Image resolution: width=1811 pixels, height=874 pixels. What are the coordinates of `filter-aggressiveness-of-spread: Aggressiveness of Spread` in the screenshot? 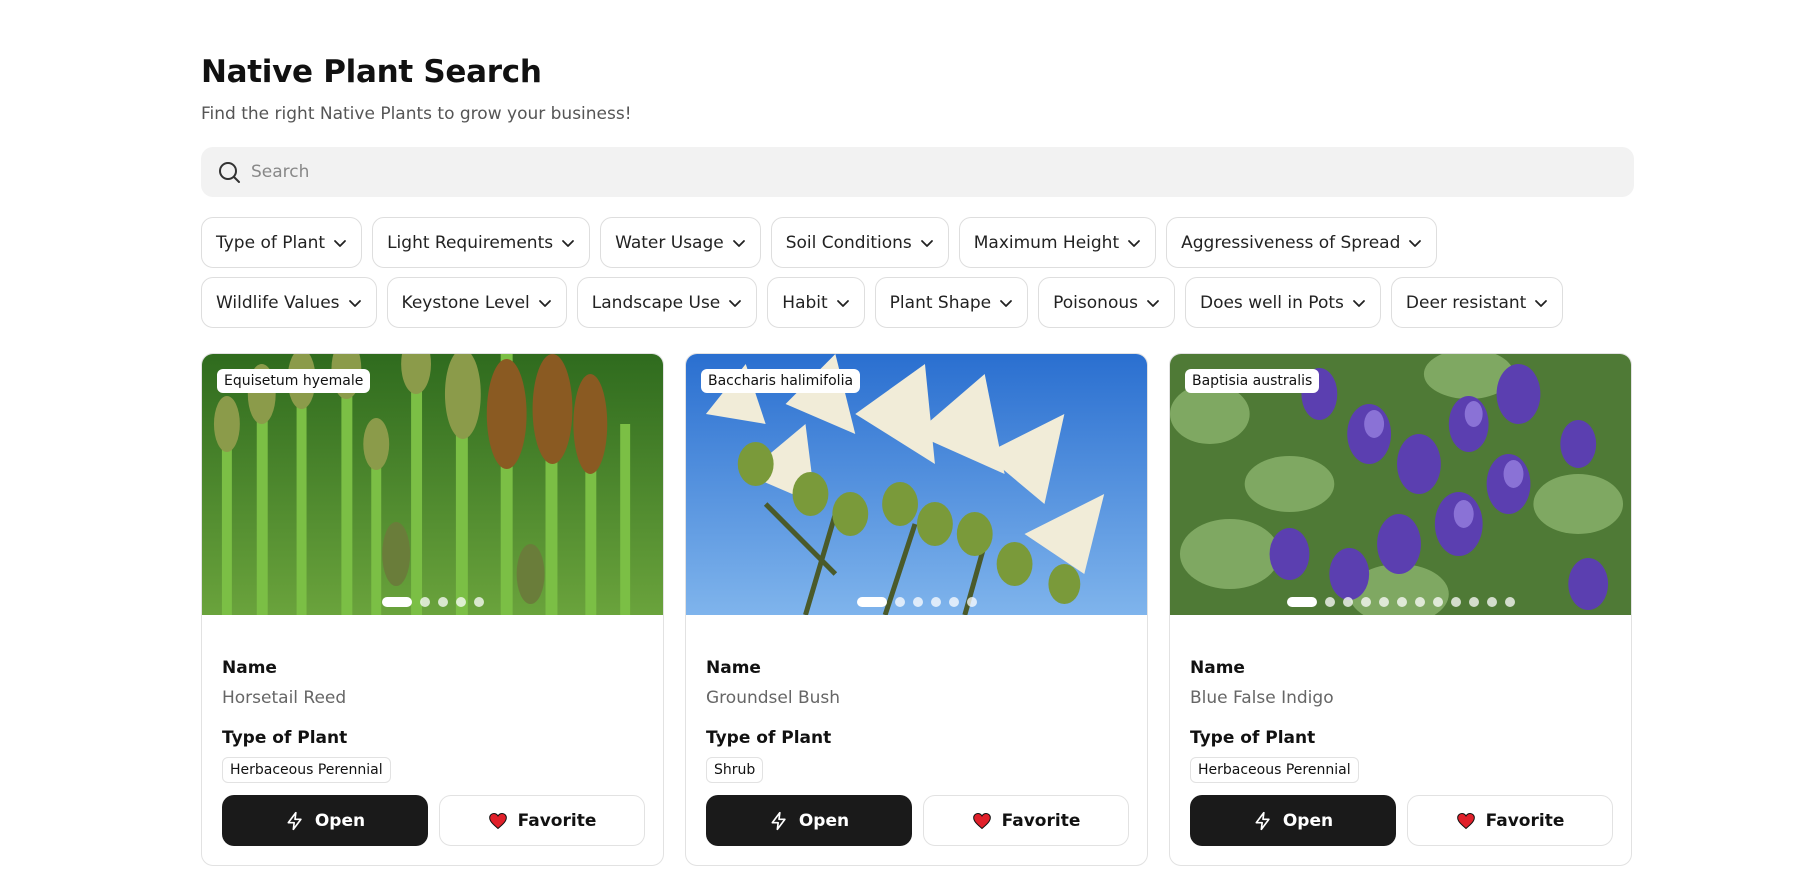 It's located at (1302, 242).